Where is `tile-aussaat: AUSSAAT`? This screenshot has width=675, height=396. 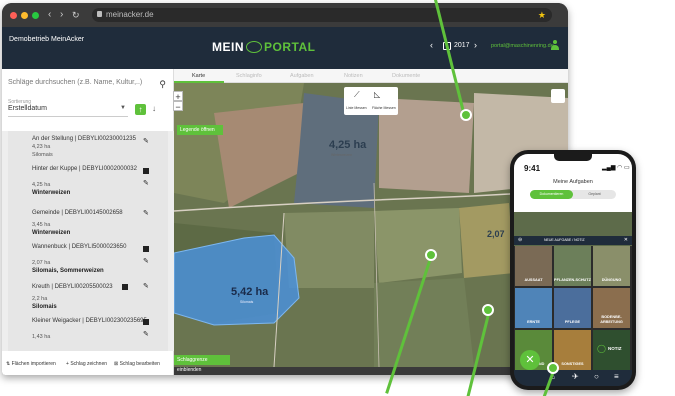 tile-aussaat: AUSSAAT is located at coordinates (533, 266).